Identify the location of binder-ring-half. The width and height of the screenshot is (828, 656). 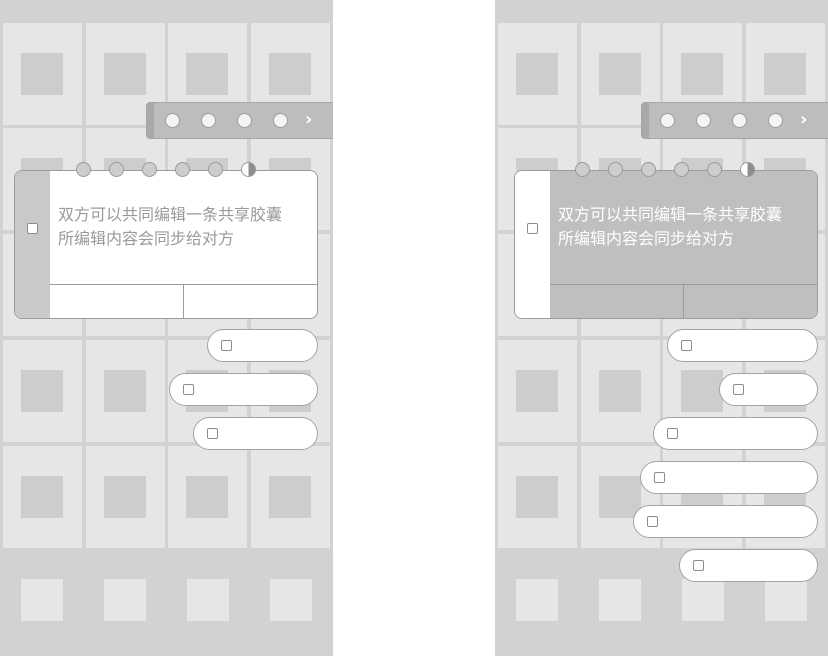
(747, 169).